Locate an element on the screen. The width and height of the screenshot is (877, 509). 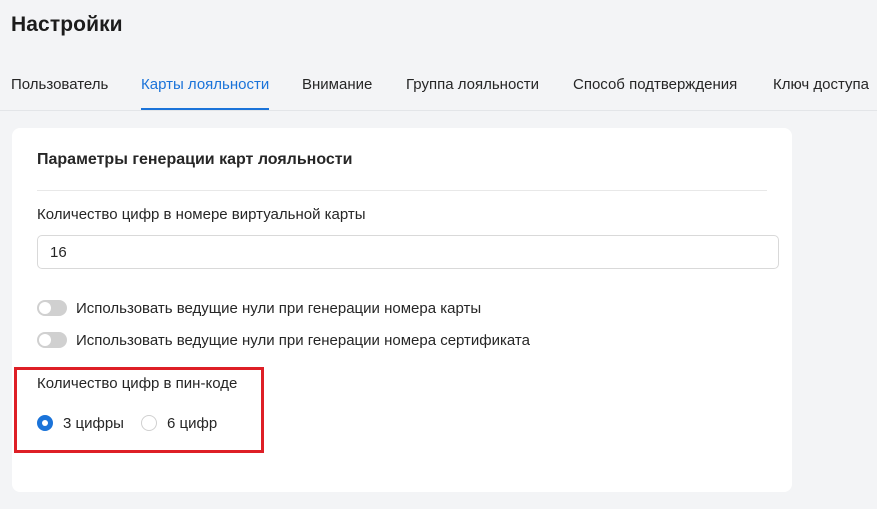
card-digits-input is located at coordinates (408, 252).